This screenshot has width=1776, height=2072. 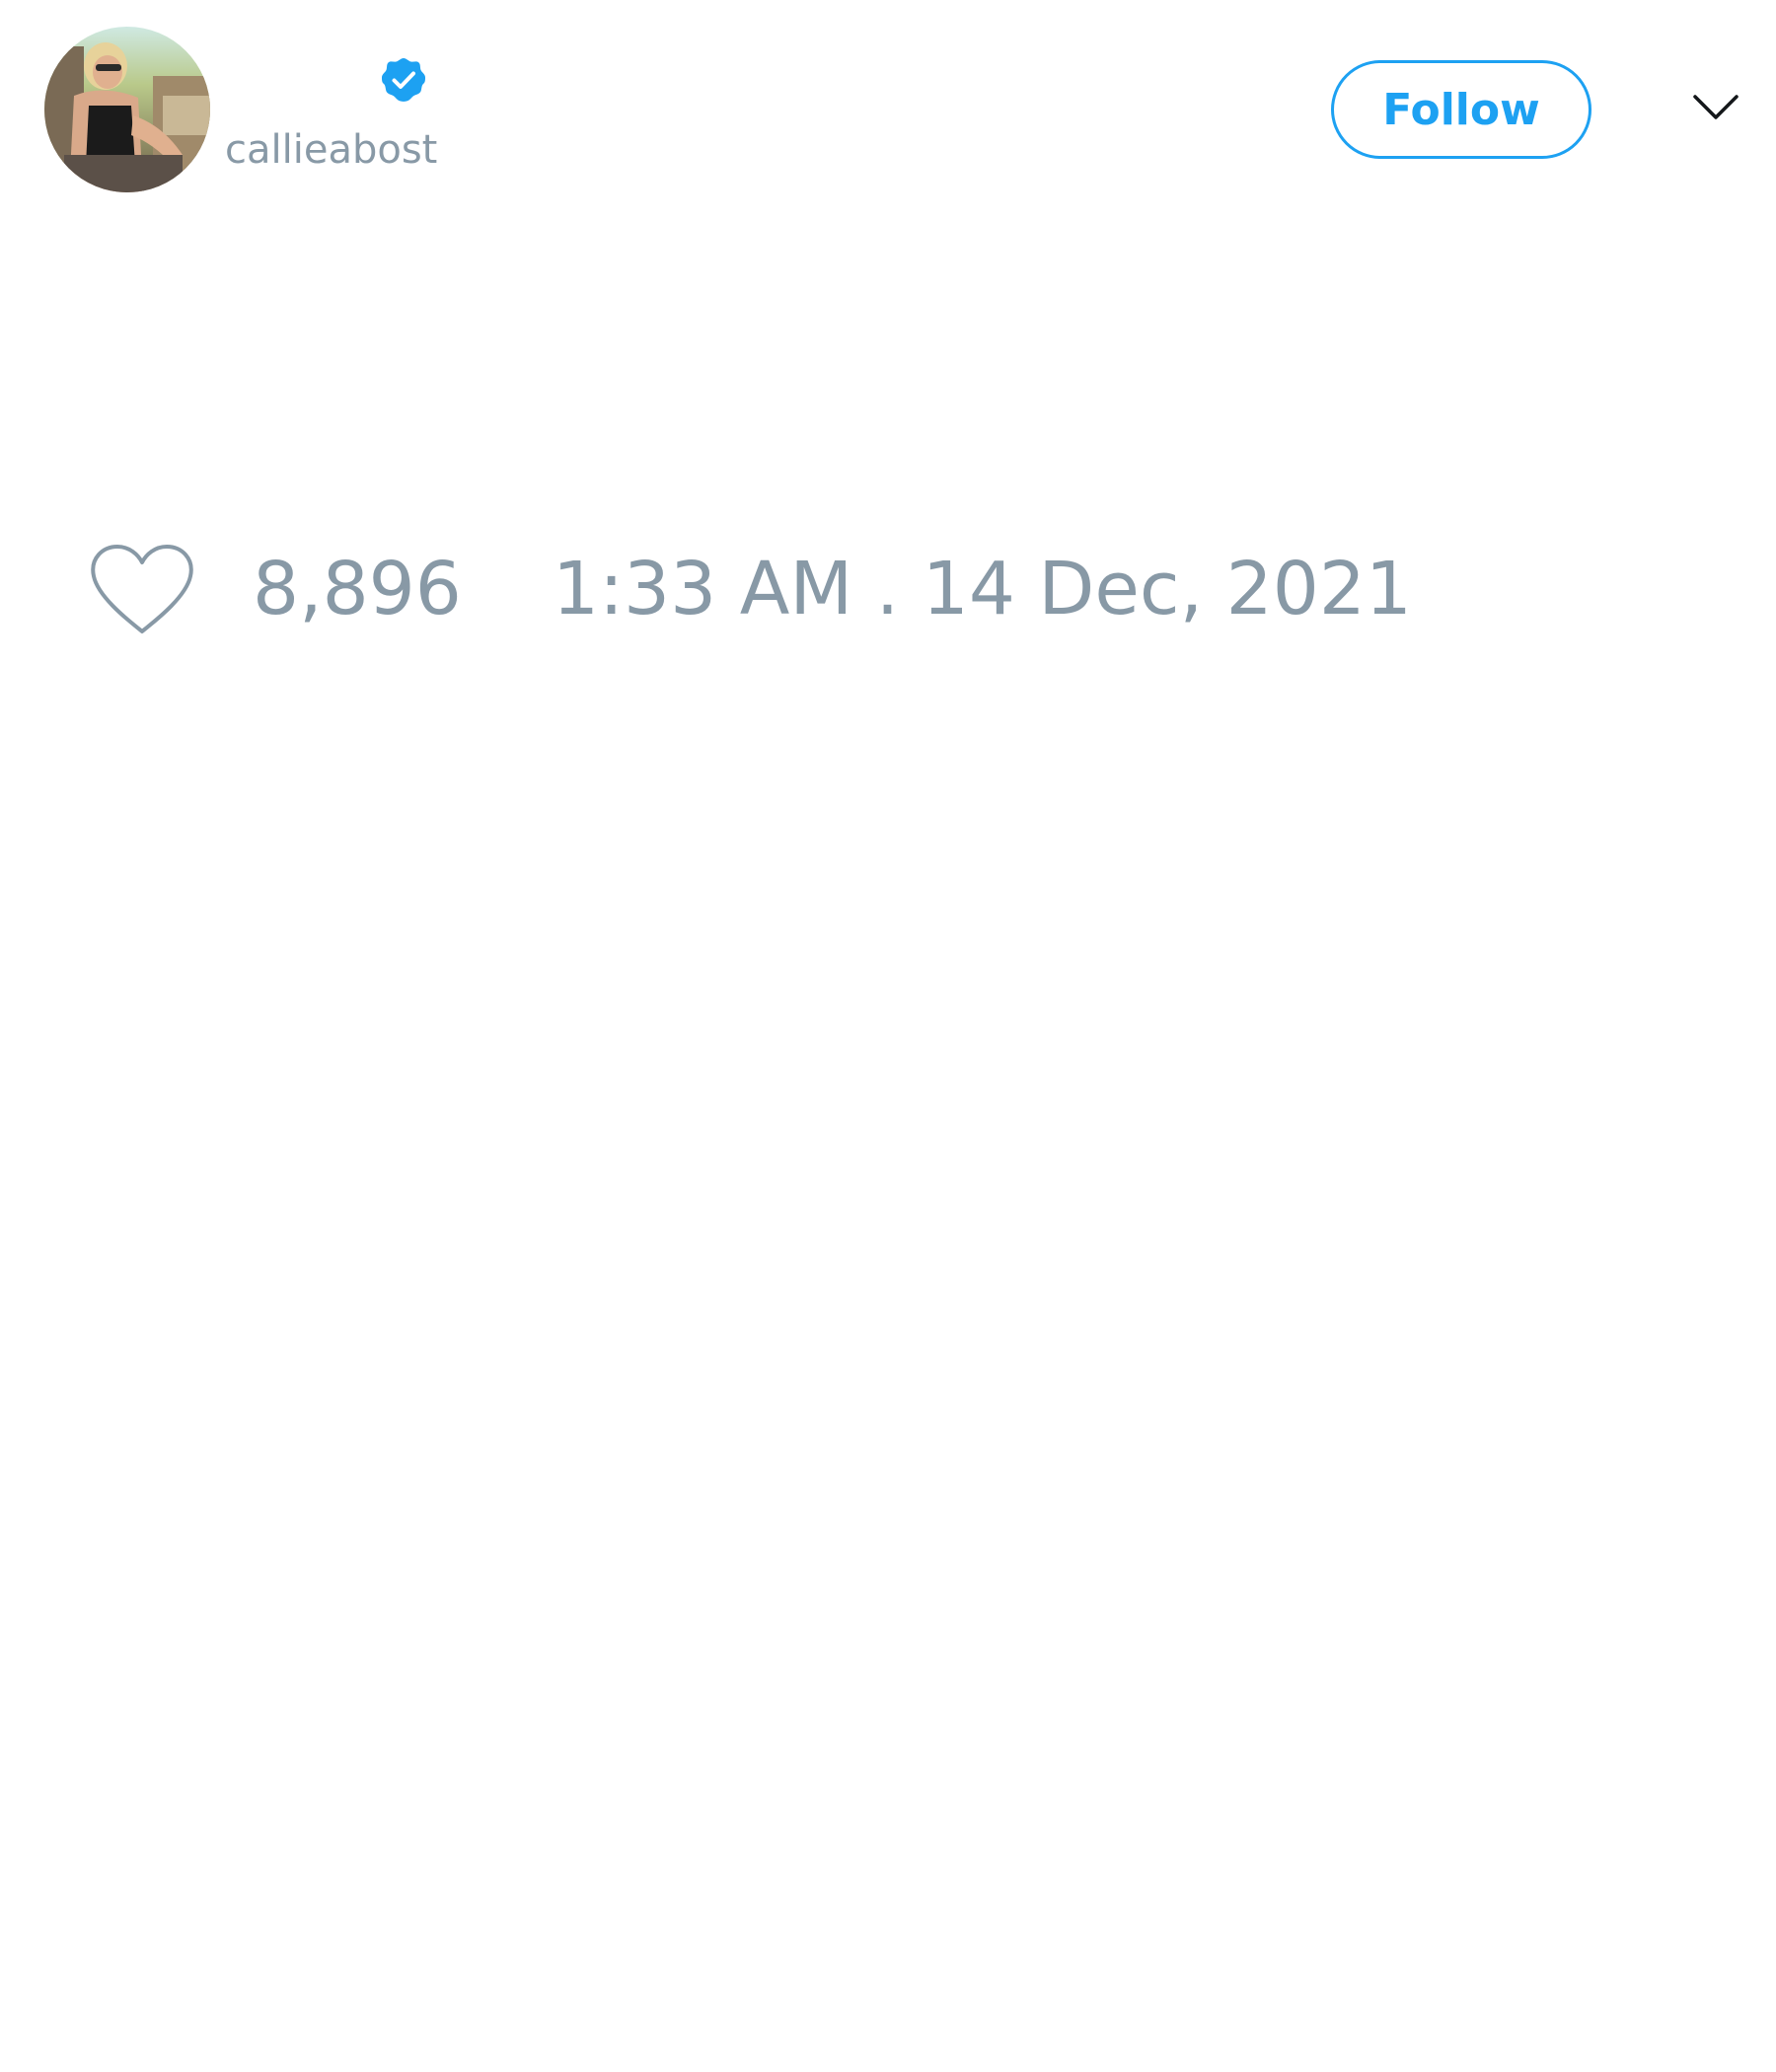 I want to click on like-count: 8,896, so click(x=357, y=589).